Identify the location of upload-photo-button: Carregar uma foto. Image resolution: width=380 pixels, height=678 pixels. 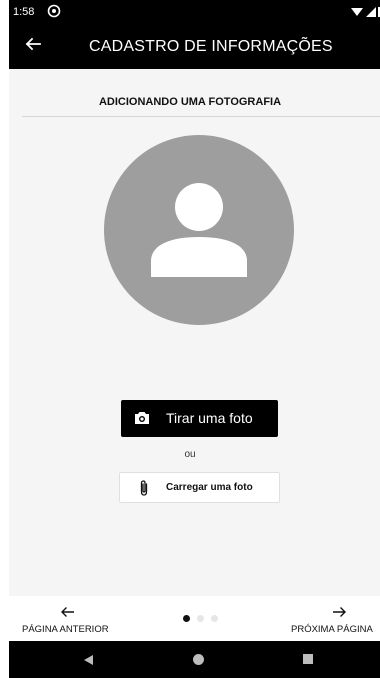
(199, 487).